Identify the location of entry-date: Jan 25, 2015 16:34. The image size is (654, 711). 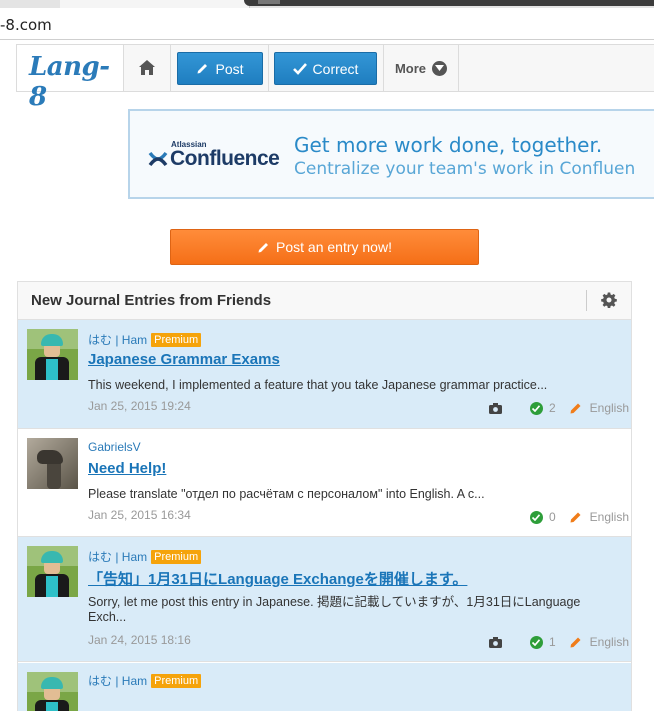
(139, 515).